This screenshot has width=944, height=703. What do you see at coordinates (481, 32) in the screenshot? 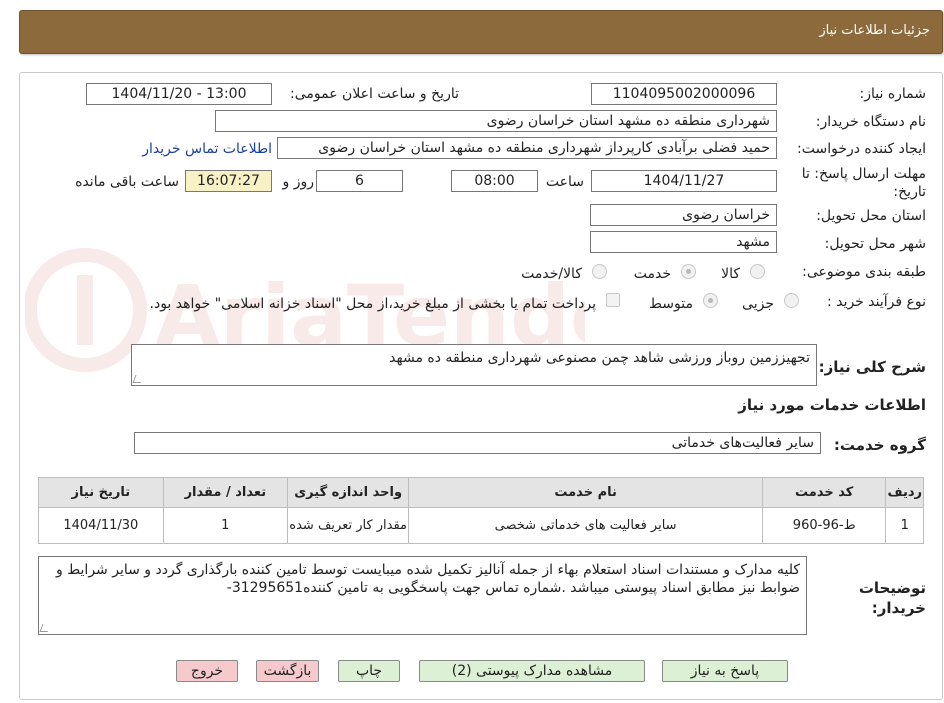
I see `page-header: جزئیات اطلاعات نیاز` at bounding box center [481, 32].